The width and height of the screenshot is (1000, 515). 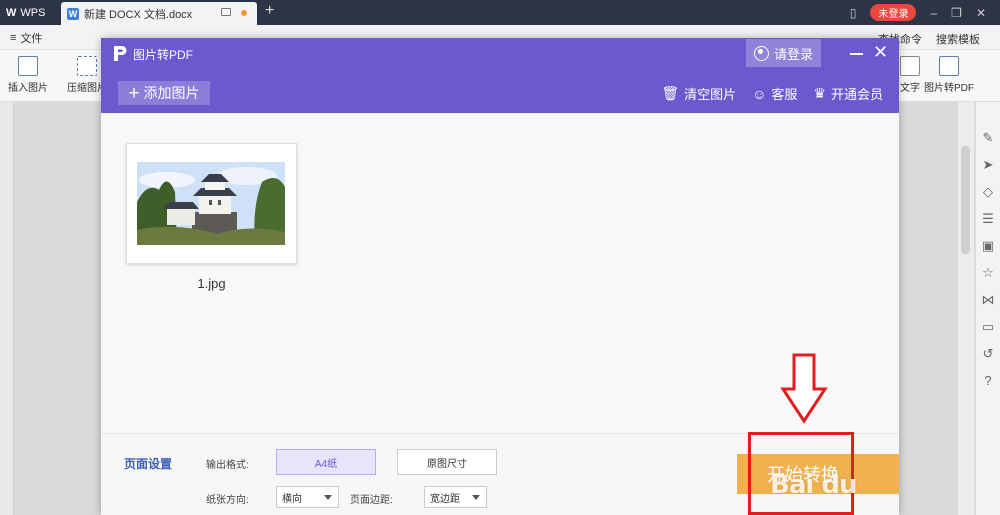 I want to click on scrollbar-thumb, so click(x=965, y=200).